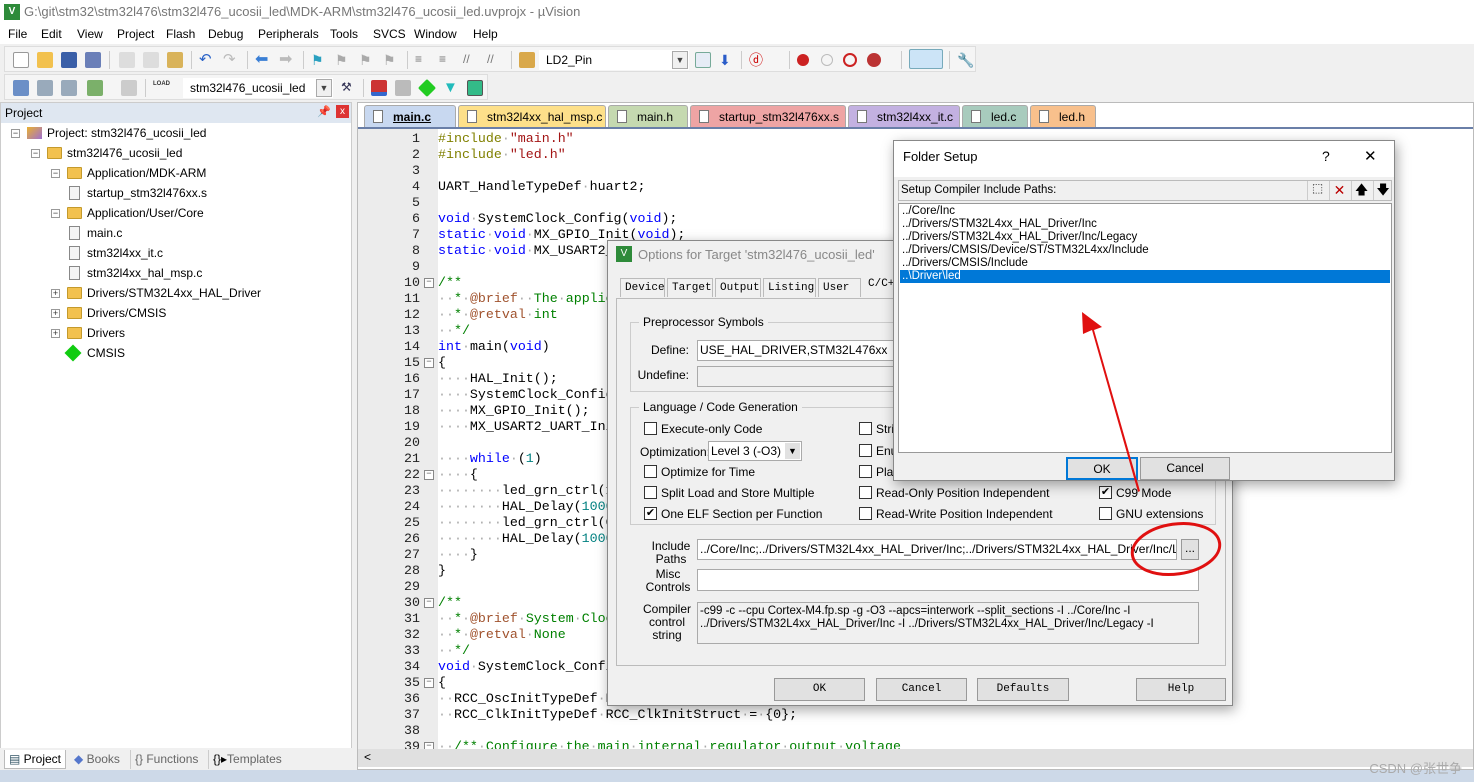 The height and width of the screenshot is (782, 1474). Describe the element at coordinates (915, 758) in the screenshot. I see `horizontal-scrollbar: <` at that location.